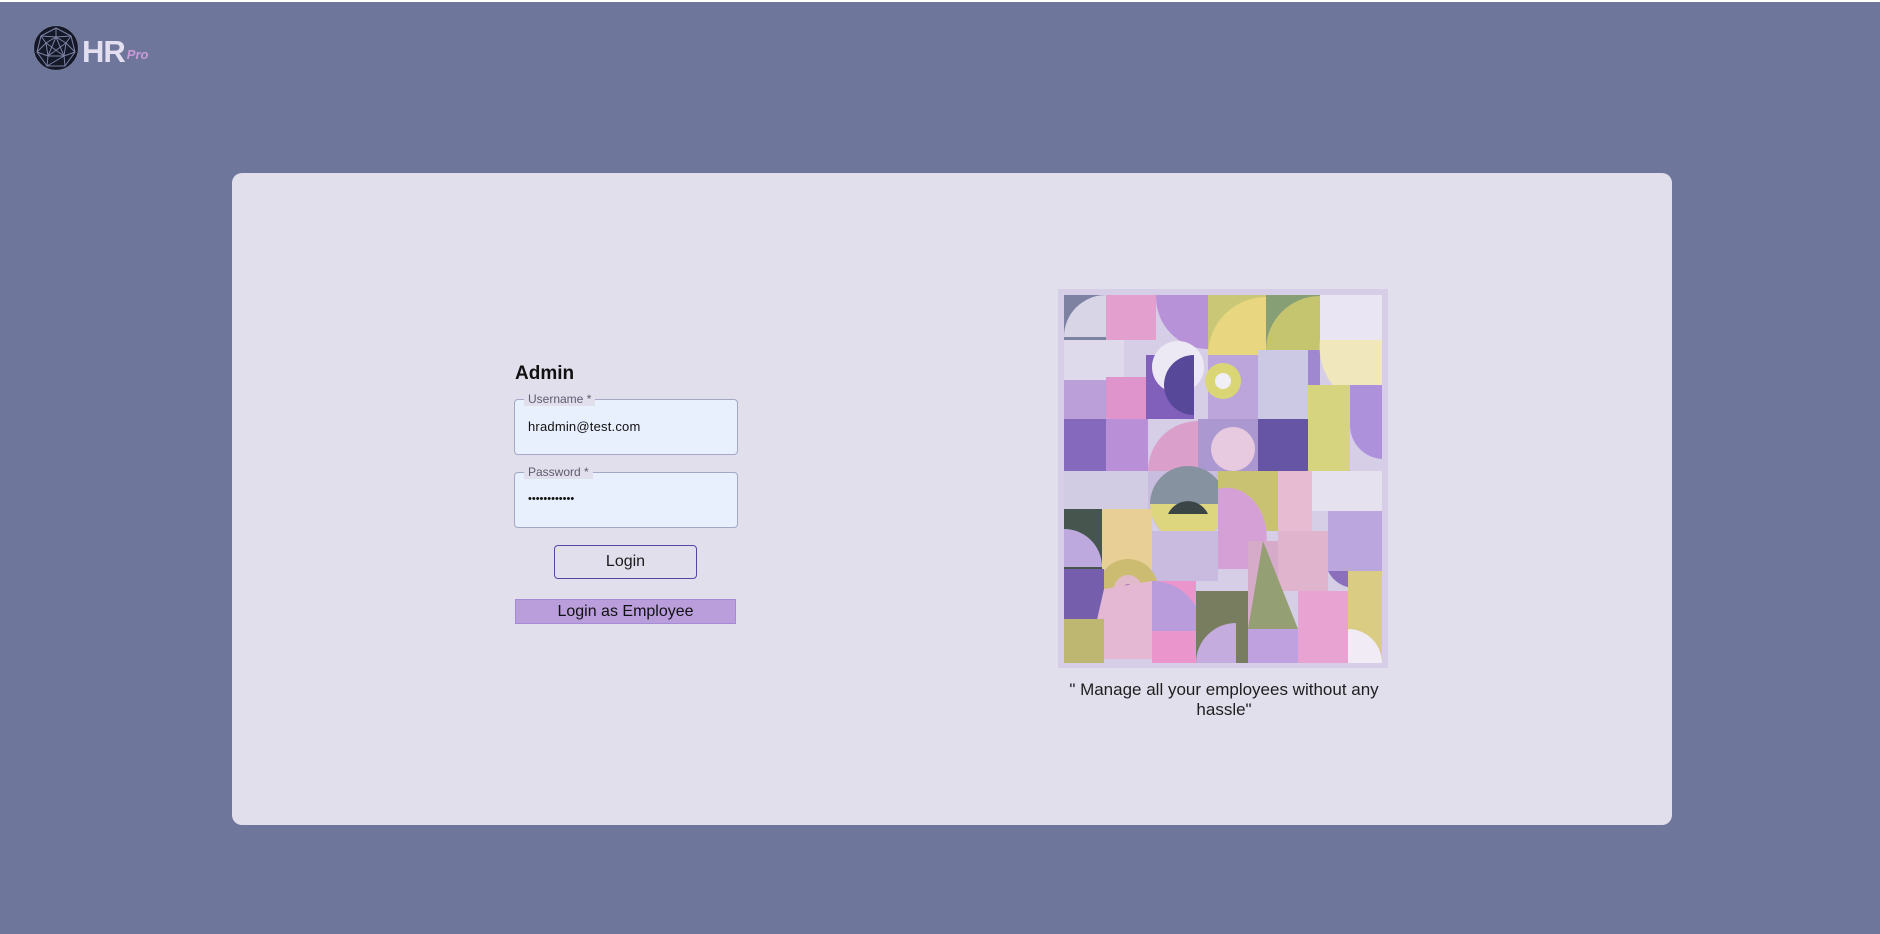 The image size is (1880, 934). I want to click on password-field: Password * ••••••••••••, so click(626, 496).